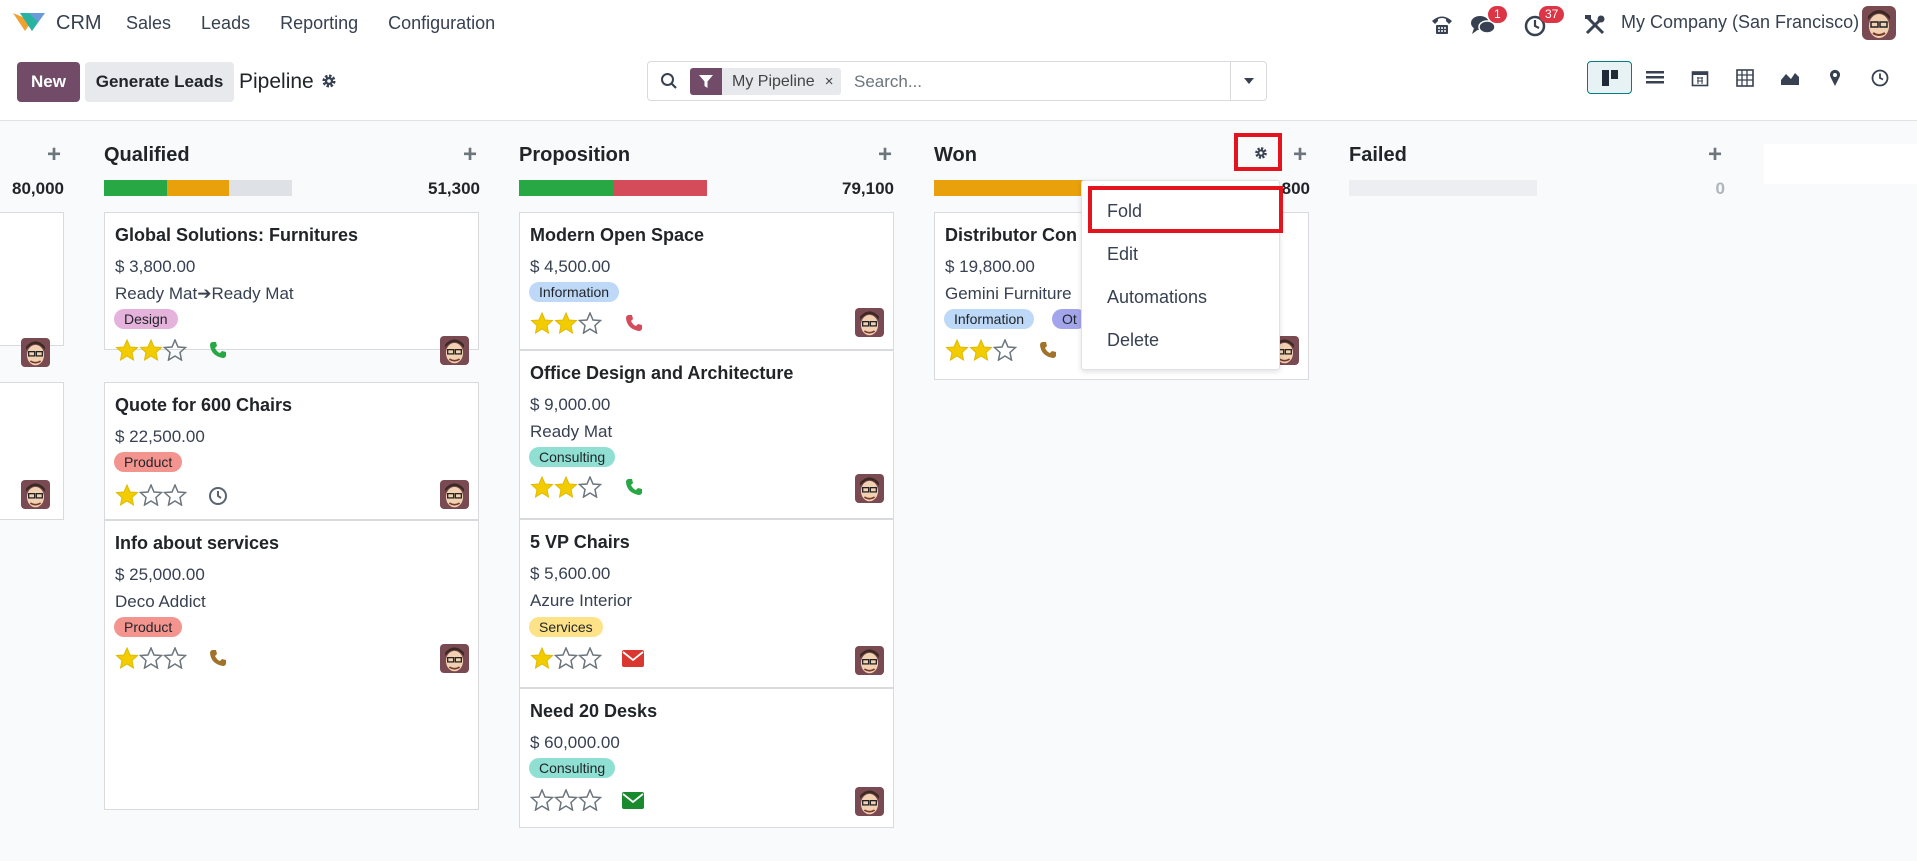  What do you see at coordinates (1744, 77) in the screenshot?
I see `pivot-view-button` at bounding box center [1744, 77].